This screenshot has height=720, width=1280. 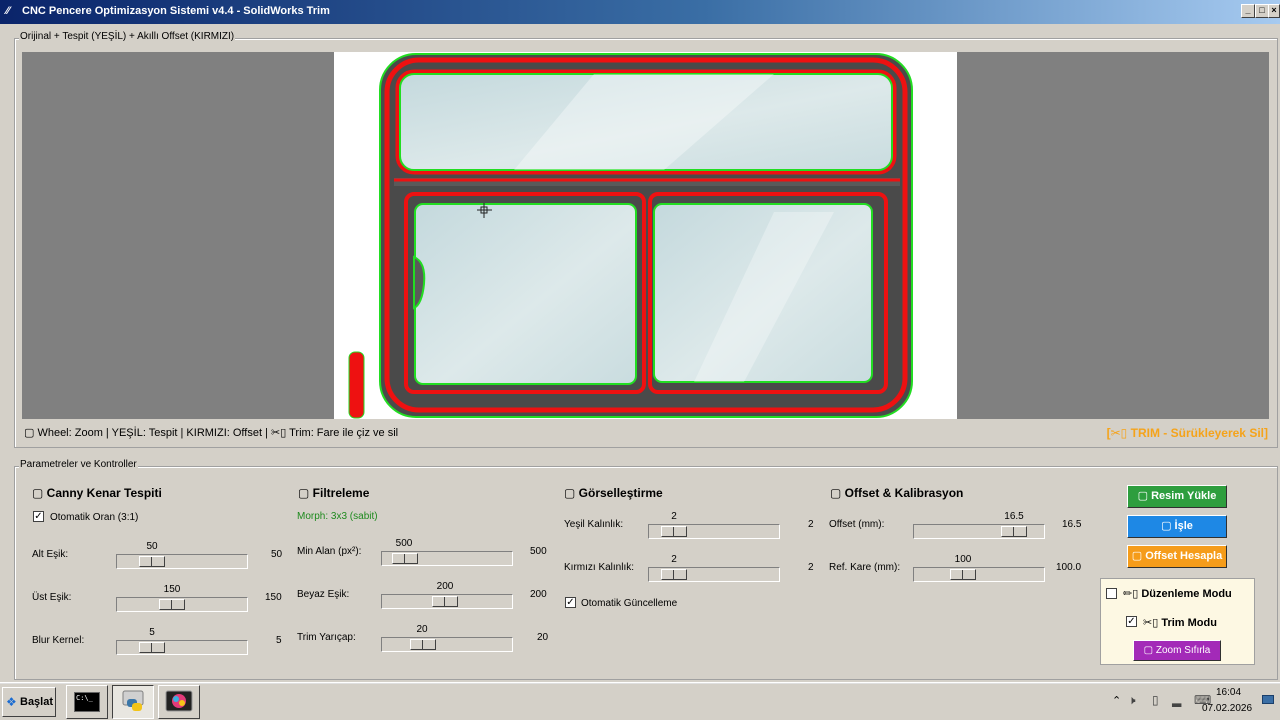 What do you see at coordinates (1069, 567) in the screenshot?
I see `ref-kare-value: 100.0` at bounding box center [1069, 567].